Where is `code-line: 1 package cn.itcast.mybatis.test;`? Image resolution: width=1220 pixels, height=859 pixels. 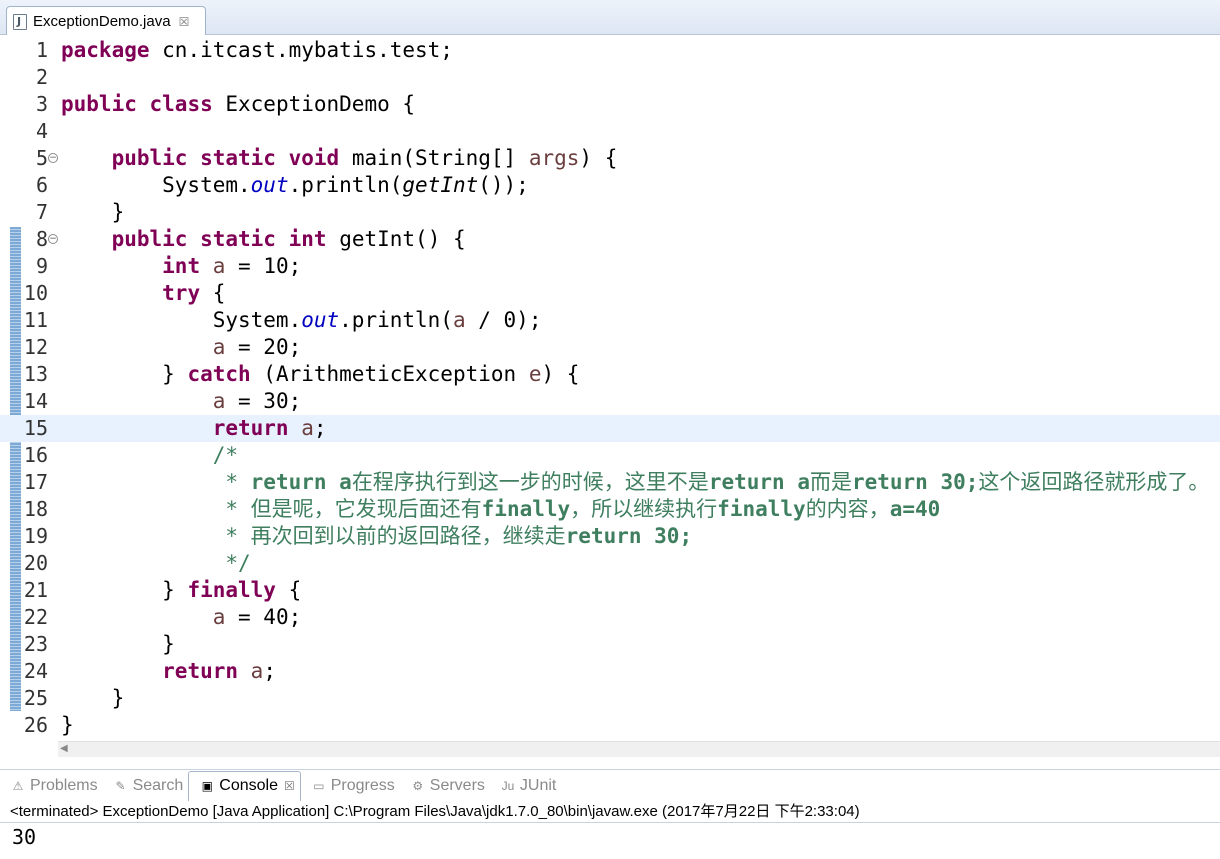 code-line: 1 package cn.itcast.mybatis.test; is located at coordinates (610, 50).